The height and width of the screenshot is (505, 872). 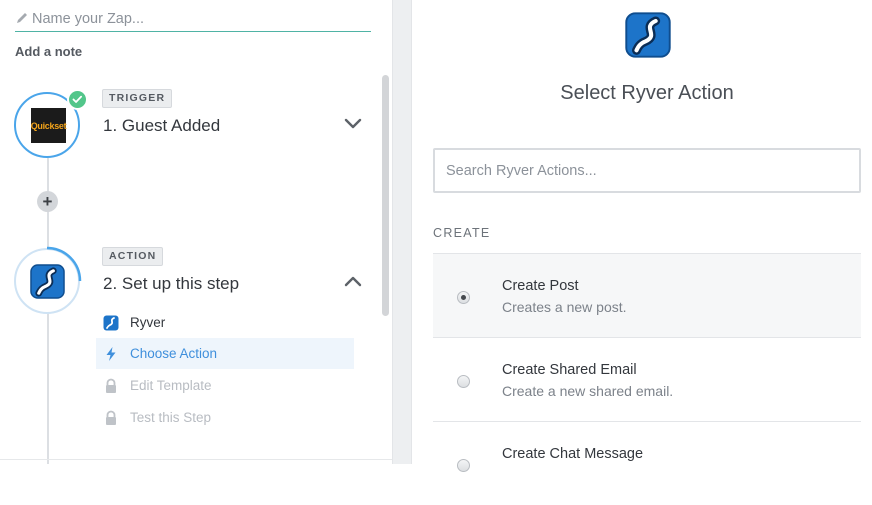 I want to click on quickset-app-logo: Quickset, so click(x=48, y=125).